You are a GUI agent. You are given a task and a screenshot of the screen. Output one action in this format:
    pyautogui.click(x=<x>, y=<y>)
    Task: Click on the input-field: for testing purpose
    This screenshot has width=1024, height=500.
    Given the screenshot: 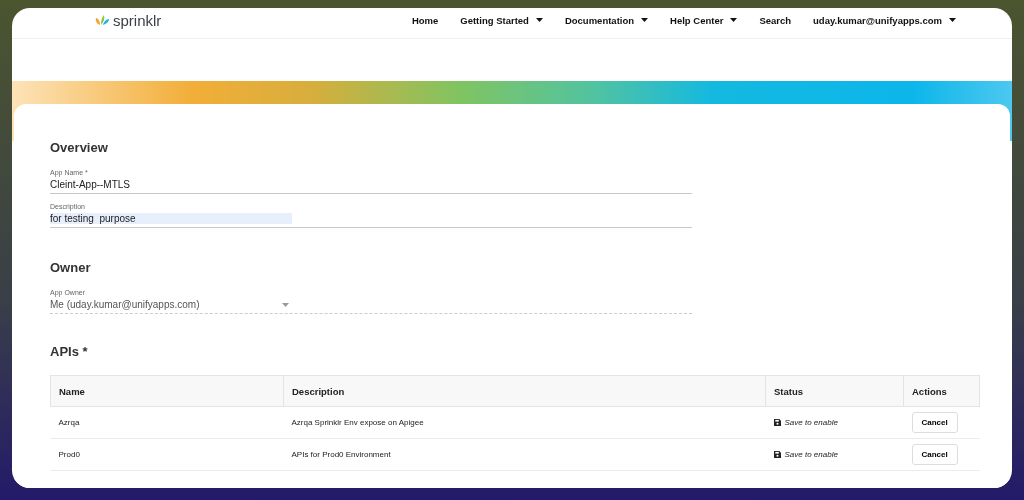 What is the action you would take?
    pyautogui.click(x=171, y=218)
    